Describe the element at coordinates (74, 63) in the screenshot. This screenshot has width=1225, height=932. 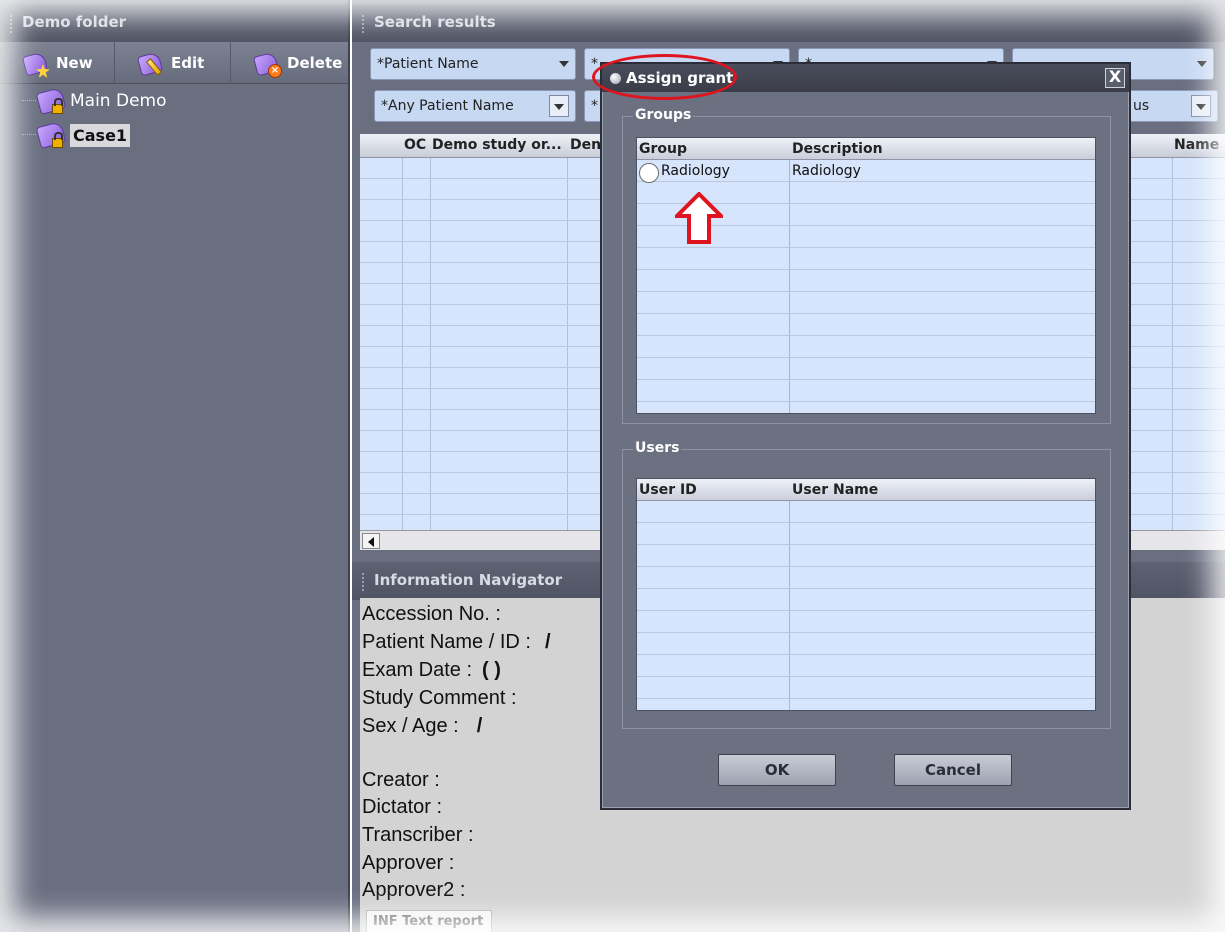
I see `new-button-label: New` at that location.